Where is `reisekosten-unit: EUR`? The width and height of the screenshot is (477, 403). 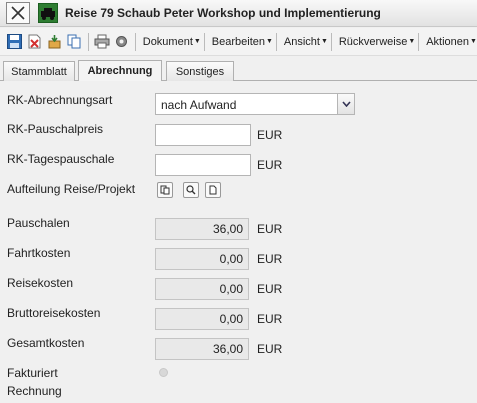
reisekosten-unit: EUR is located at coordinates (270, 289).